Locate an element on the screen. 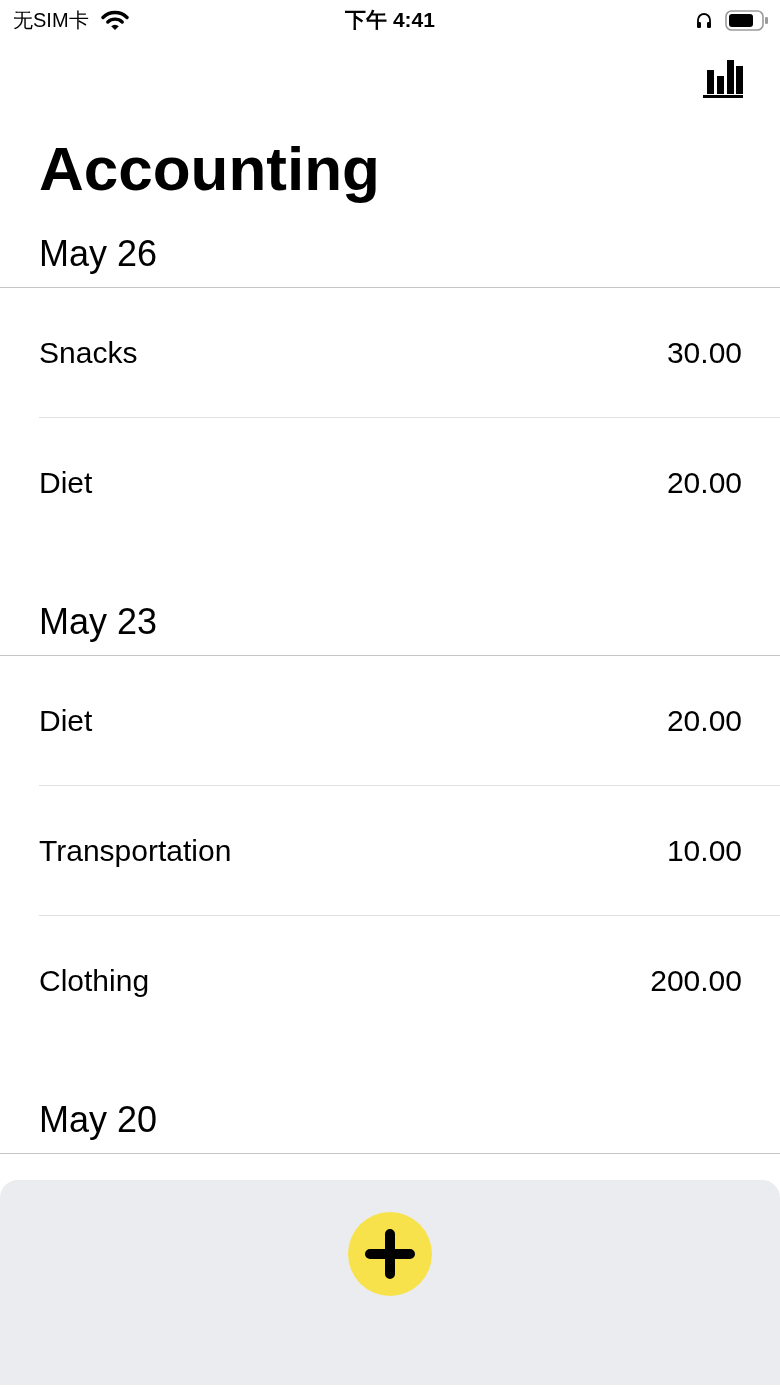 The height and width of the screenshot is (1387, 780). wifi-icon is located at coordinates (114, 20).